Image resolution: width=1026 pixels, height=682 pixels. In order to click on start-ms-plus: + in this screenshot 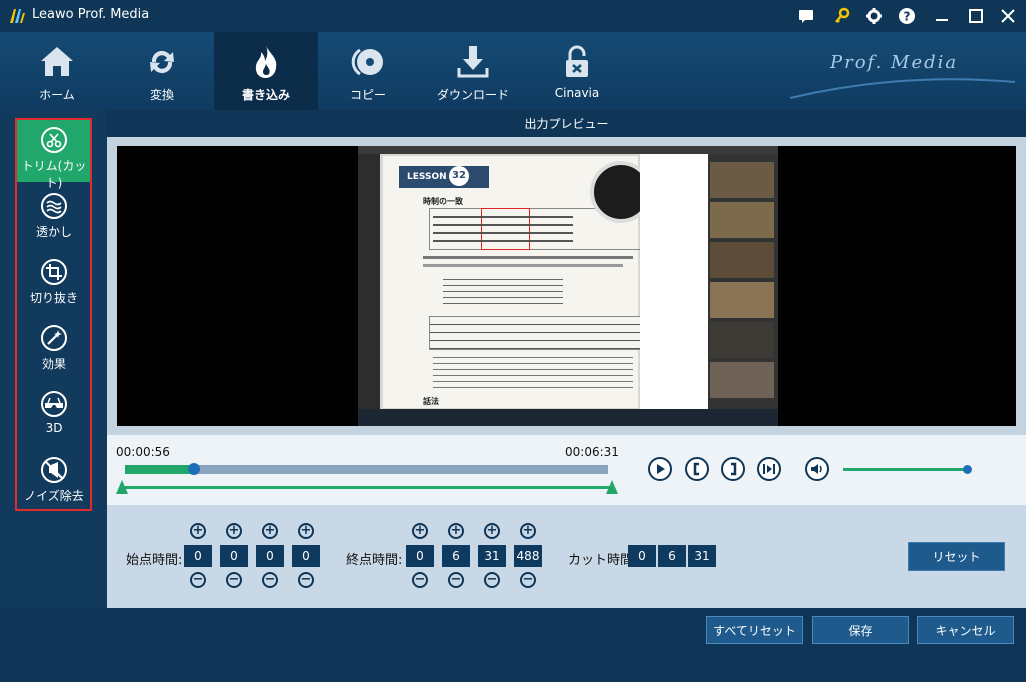, I will do `click(306, 531)`.